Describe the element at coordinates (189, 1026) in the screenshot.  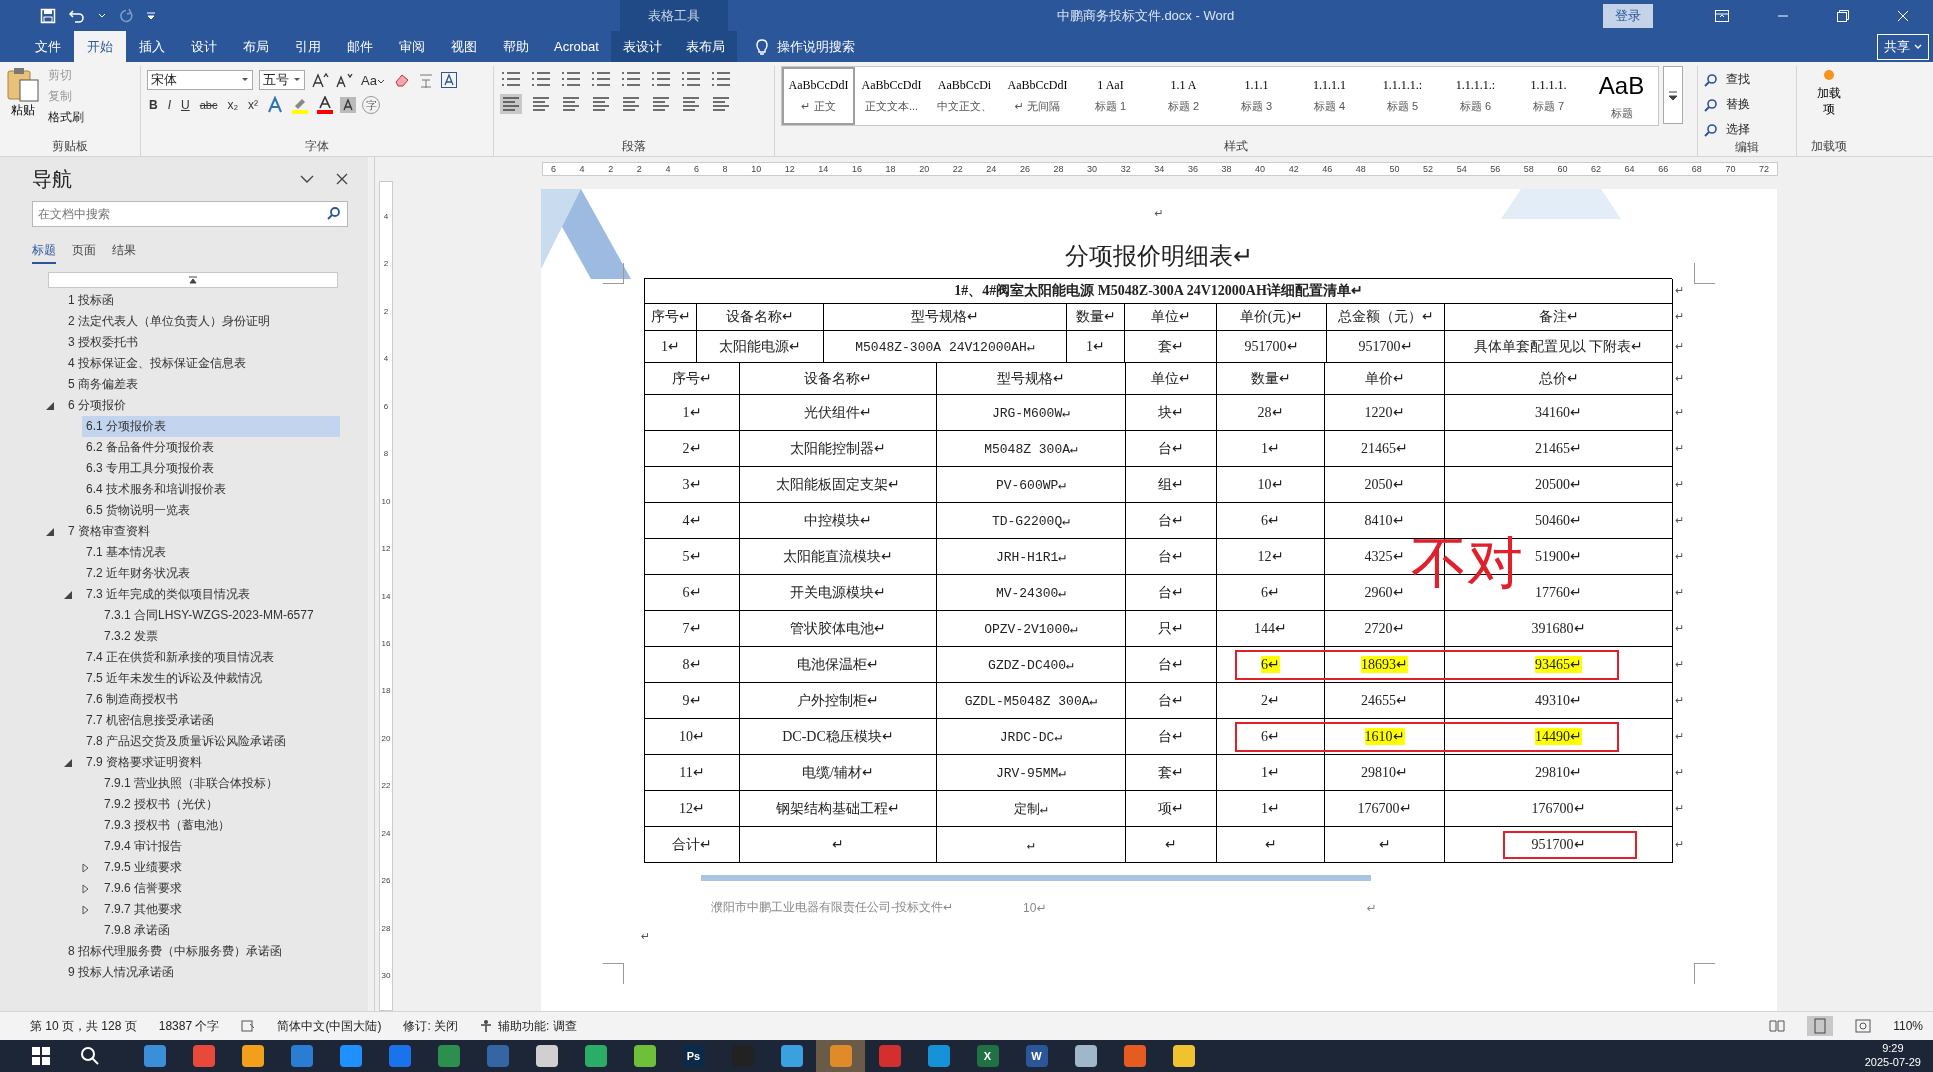
I see `word-count: 18387 个字` at that location.